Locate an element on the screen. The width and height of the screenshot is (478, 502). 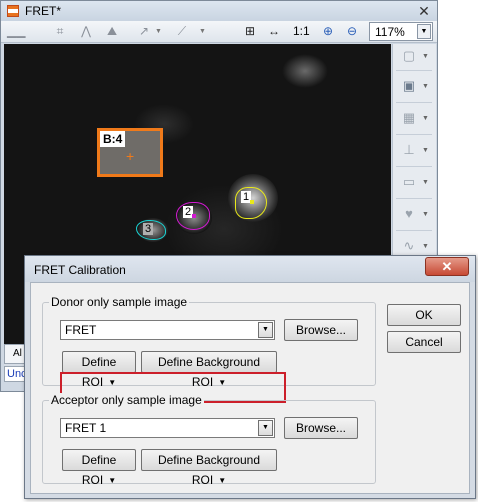
acceptor-define-roi-button: Define ROI ▼ is located at coordinates (99, 468).